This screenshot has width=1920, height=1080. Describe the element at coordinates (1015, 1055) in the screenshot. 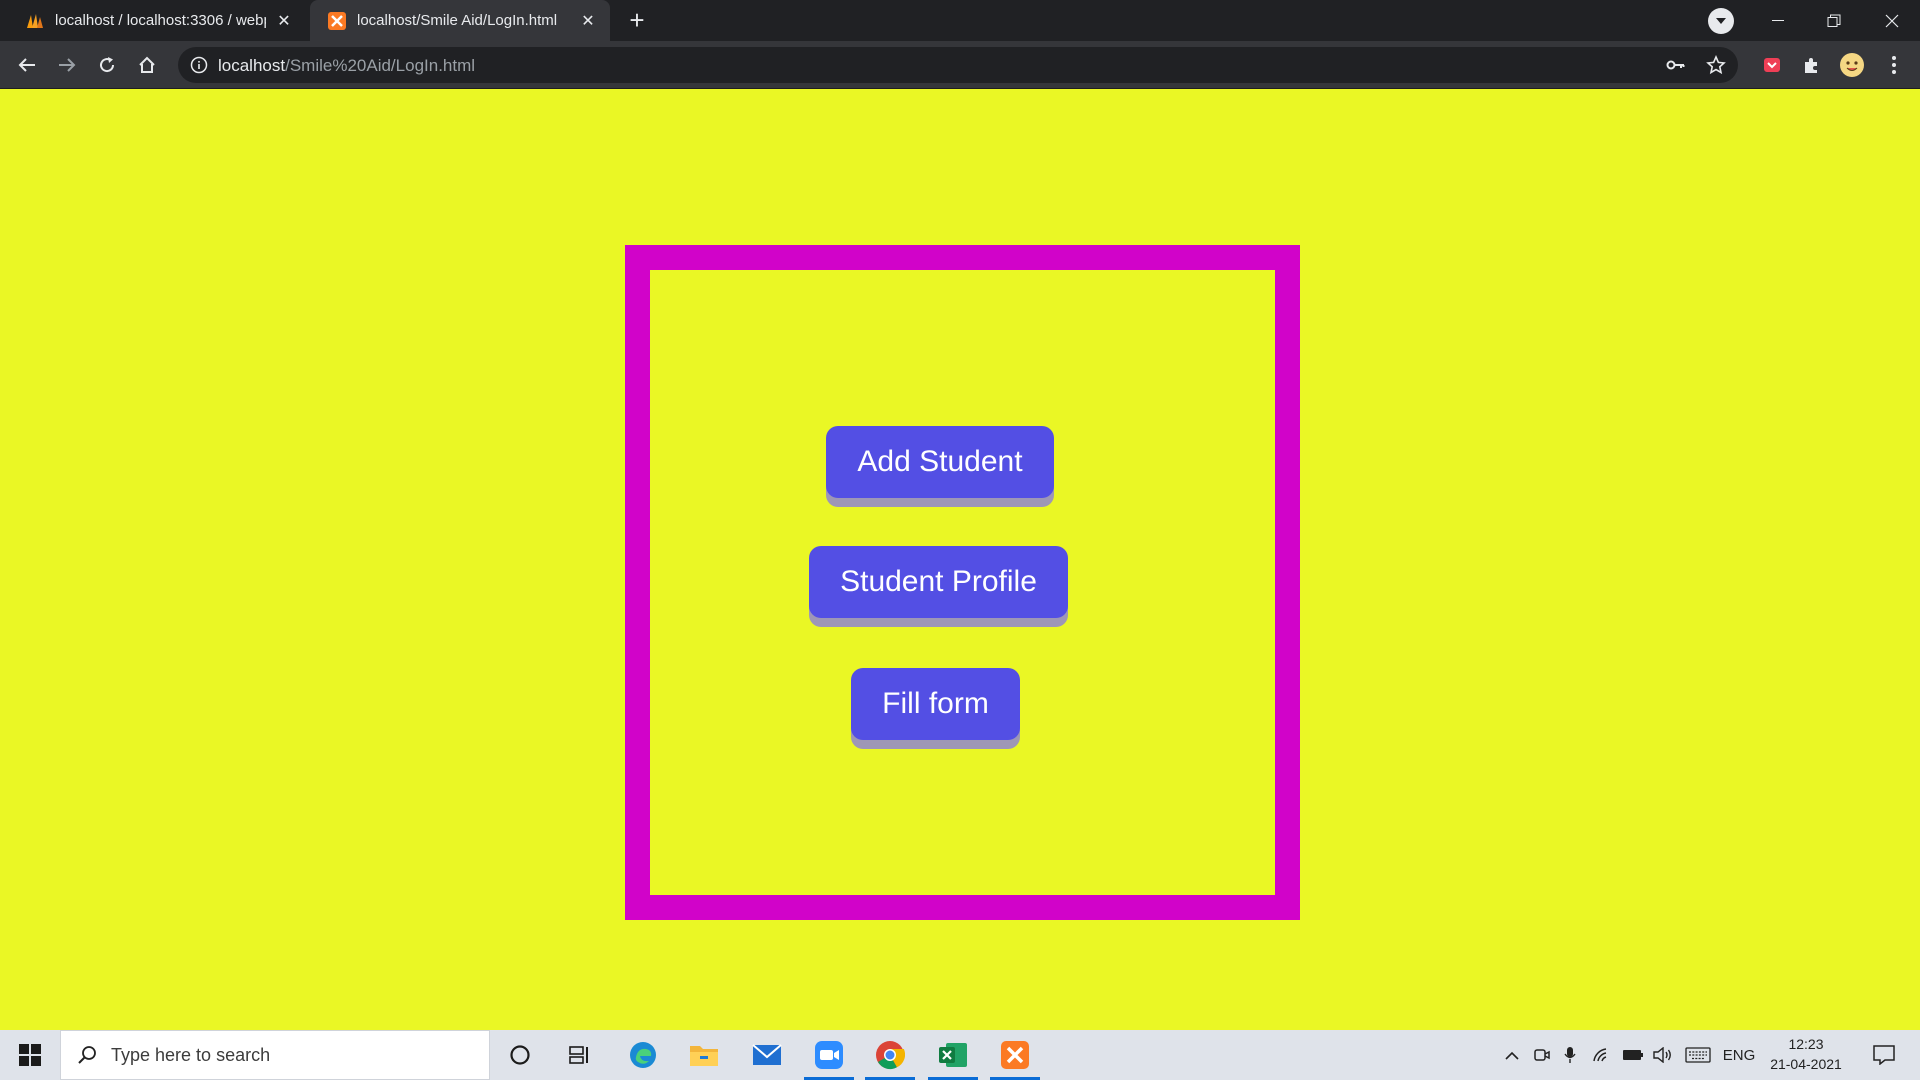

I see `xampp-taskbar-icon` at that location.